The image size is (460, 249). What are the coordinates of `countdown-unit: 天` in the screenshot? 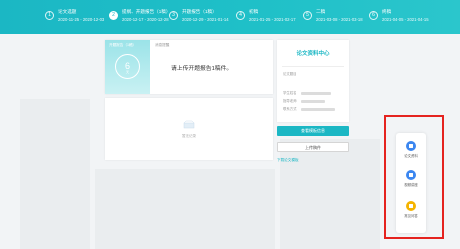 It's located at (127, 72).